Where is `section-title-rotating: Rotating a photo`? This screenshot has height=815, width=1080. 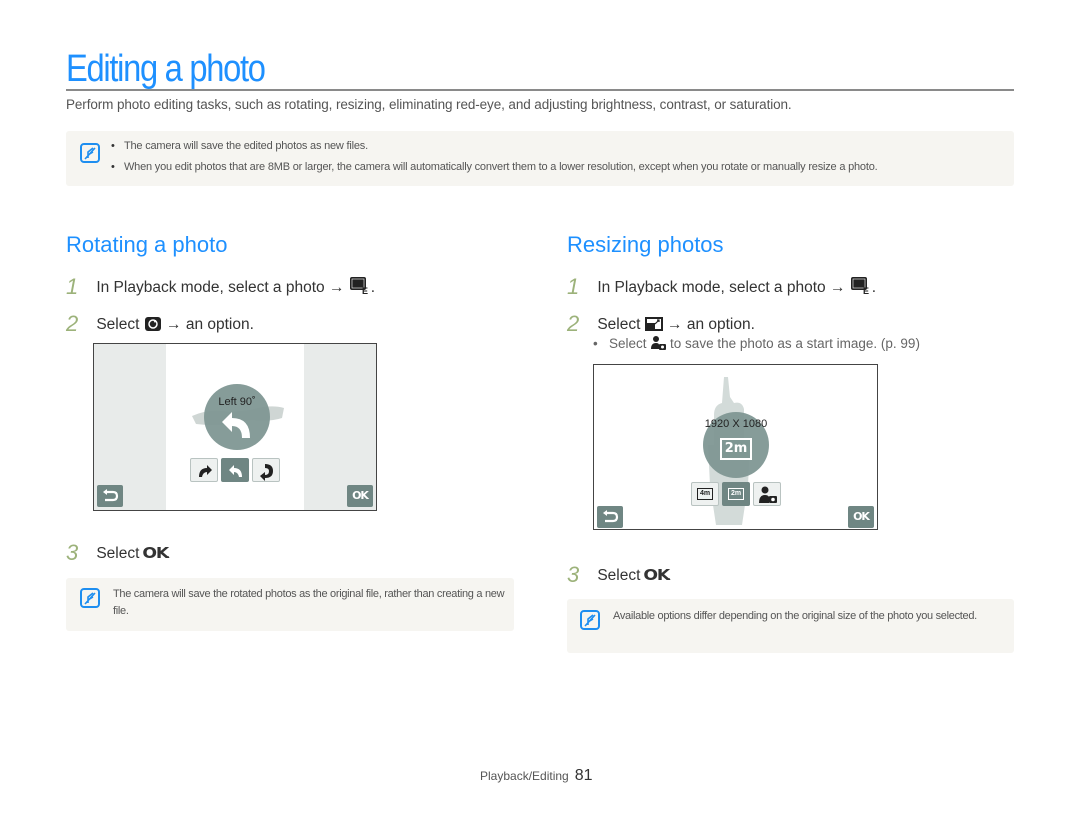
section-title-rotating: Rotating a photo is located at coordinates (147, 244).